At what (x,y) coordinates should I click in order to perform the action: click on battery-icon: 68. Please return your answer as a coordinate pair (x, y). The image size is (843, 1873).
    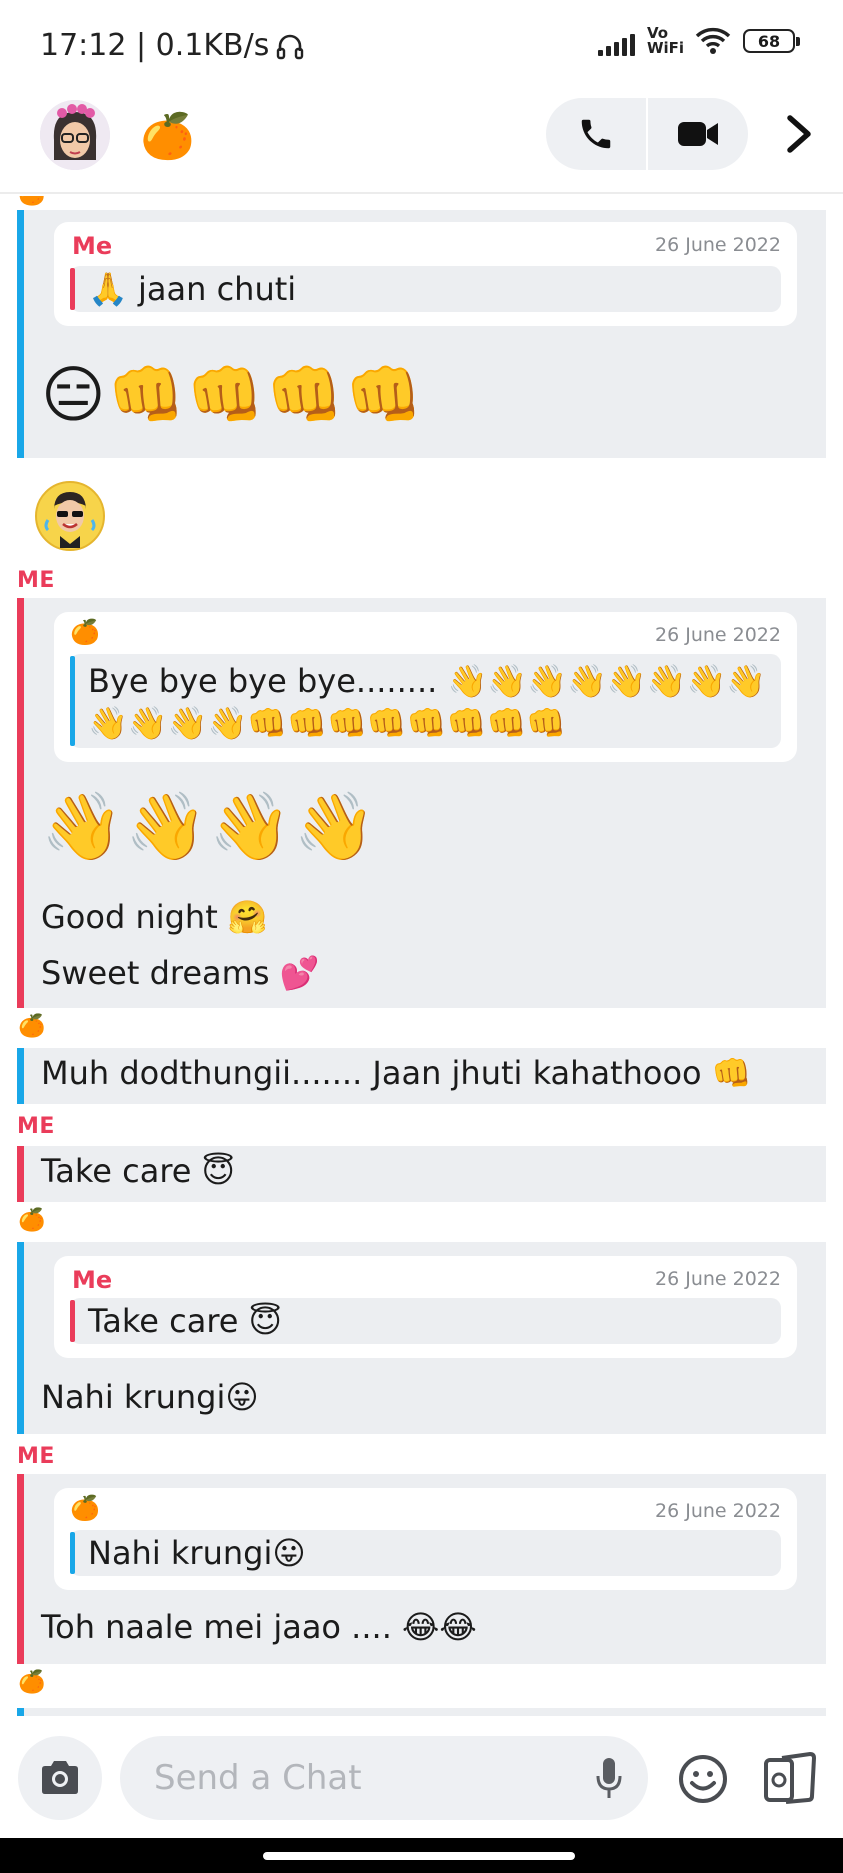
    Looking at the image, I should click on (771, 41).